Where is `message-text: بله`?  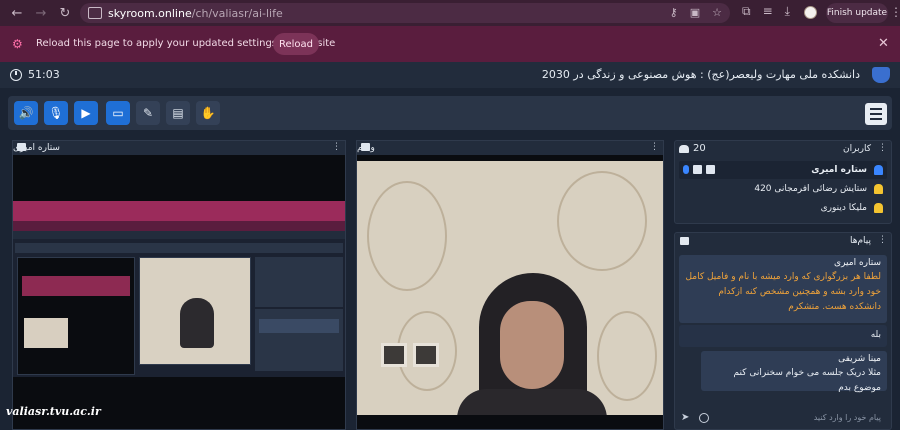
message-text: بله is located at coordinates (875, 335).